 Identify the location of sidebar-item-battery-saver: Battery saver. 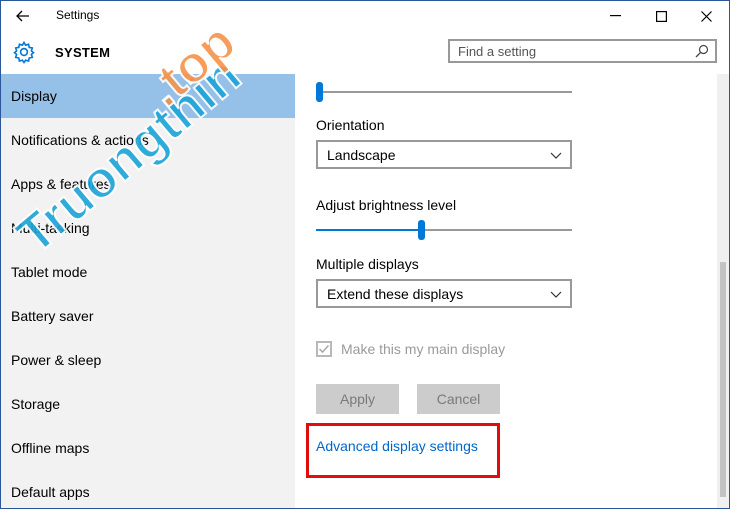
(148, 316).